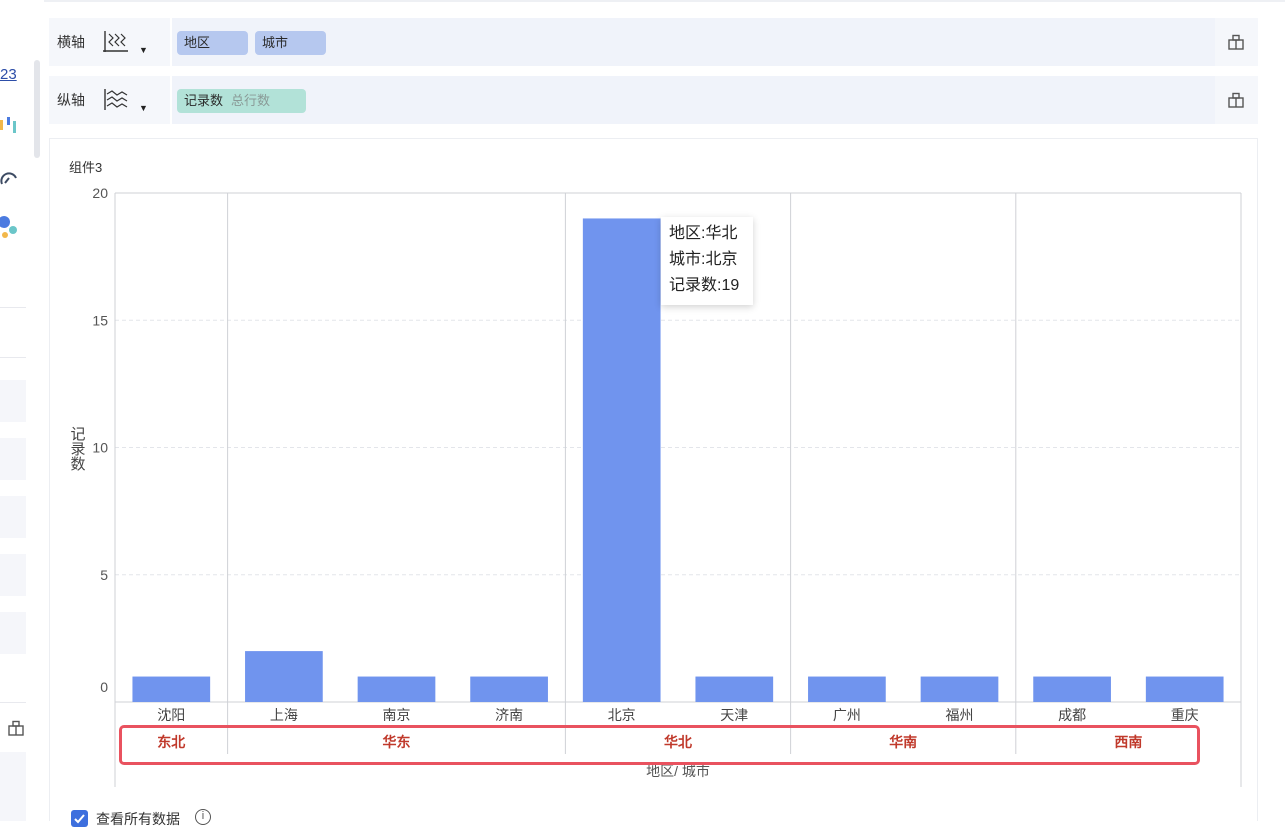 The height and width of the screenshot is (832, 1285). I want to click on x-tick-label: 广州, so click(847, 715).